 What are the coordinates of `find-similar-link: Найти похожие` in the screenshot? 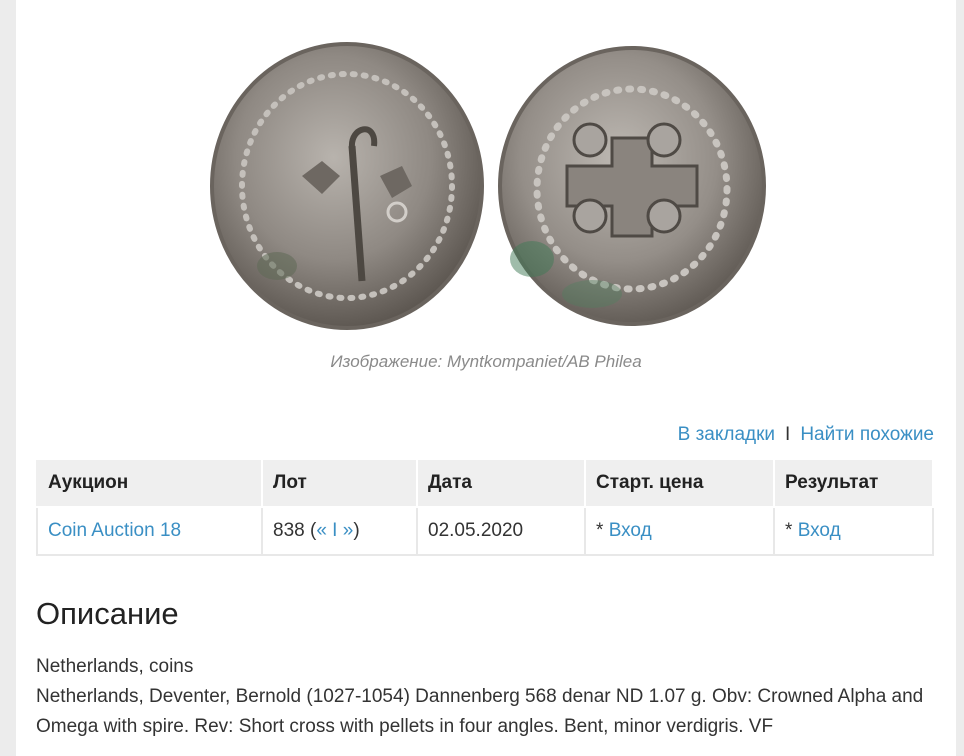 It's located at (867, 434).